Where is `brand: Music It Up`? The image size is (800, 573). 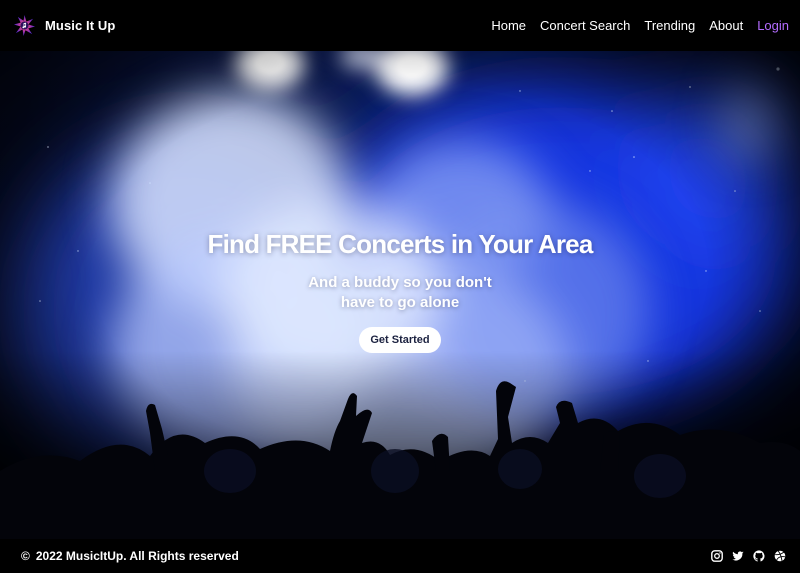
brand: Music It Up is located at coordinates (64, 25).